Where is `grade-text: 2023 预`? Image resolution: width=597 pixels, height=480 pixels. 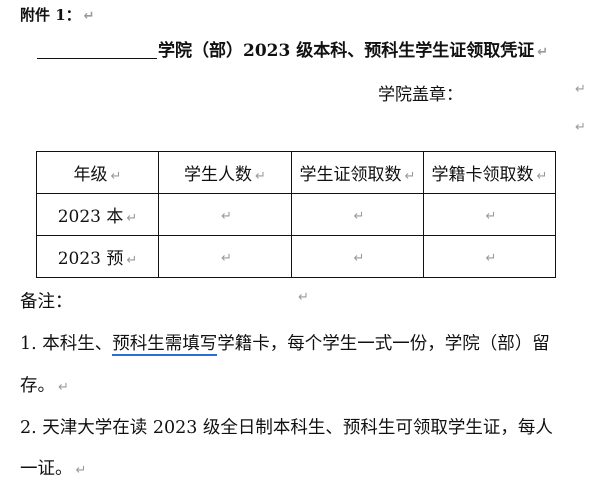
grade-text: 2023 预 is located at coordinates (90, 259).